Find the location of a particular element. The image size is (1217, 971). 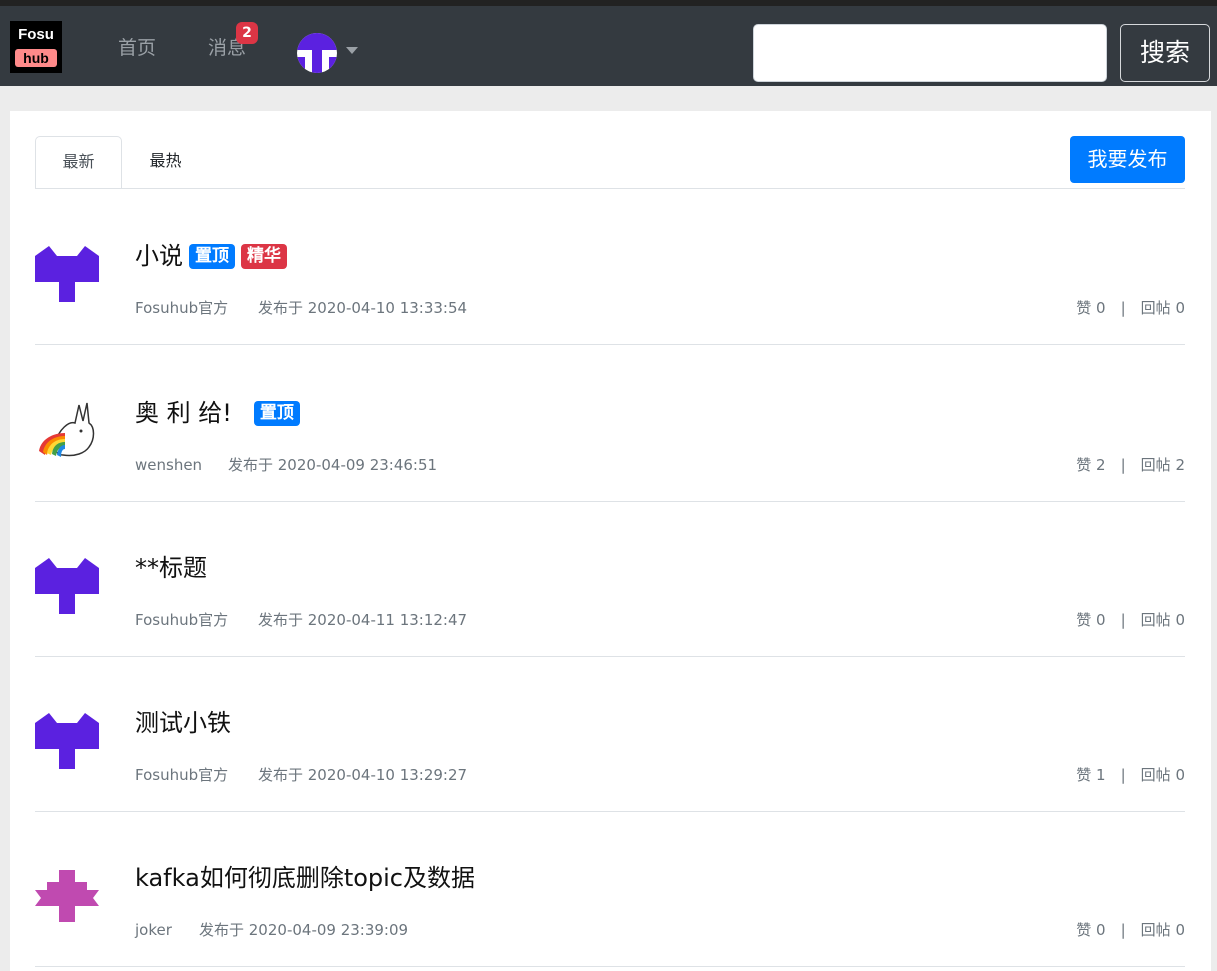

logo-text-top: Fosu is located at coordinates (36, 34).